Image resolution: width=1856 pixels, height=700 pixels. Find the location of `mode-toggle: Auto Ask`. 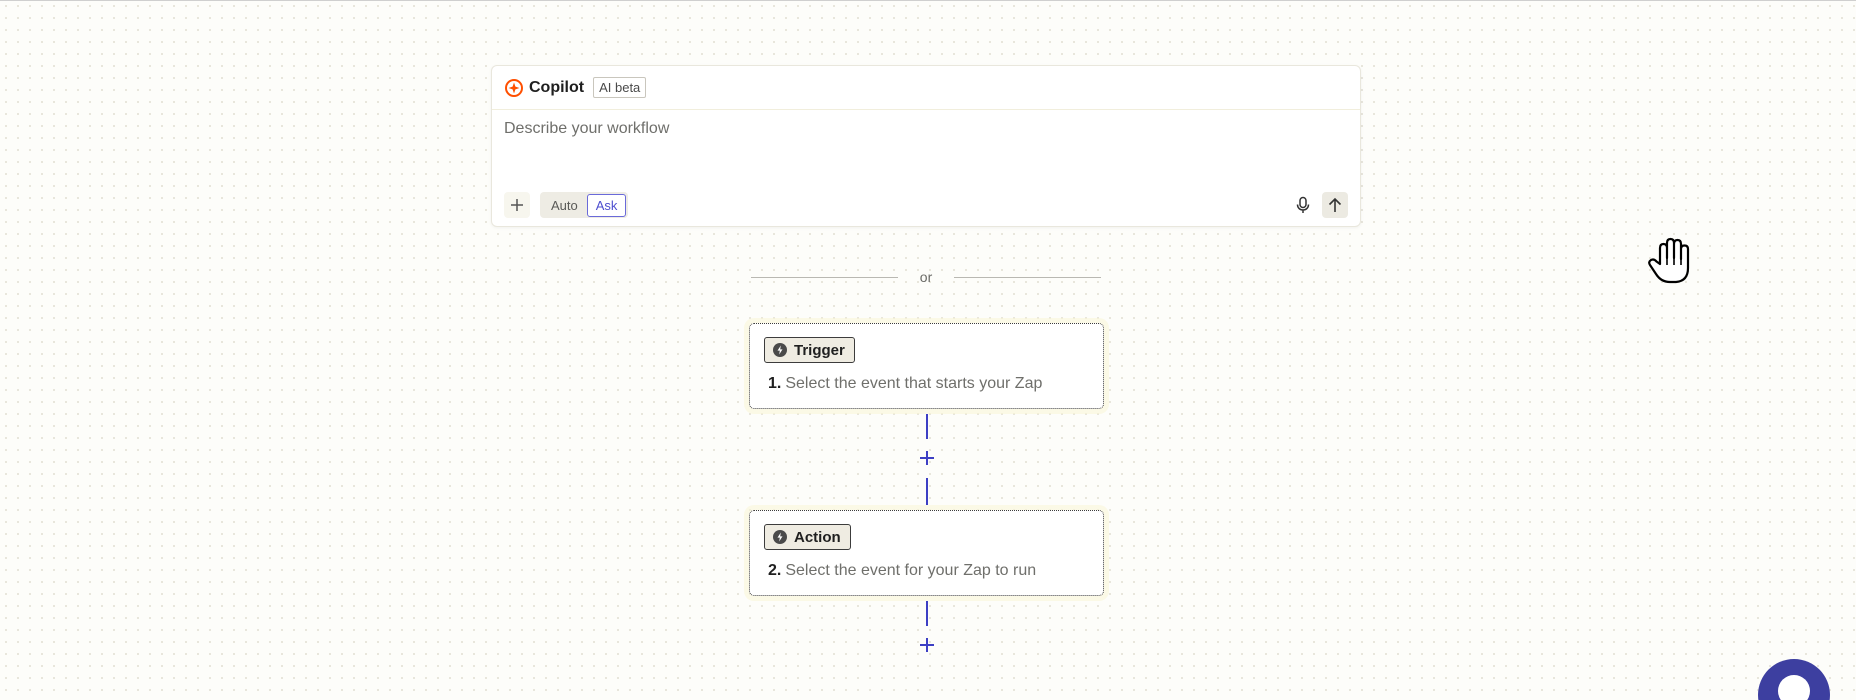

mode-toggle: Auto Ask is located at coordinates (584, 205).